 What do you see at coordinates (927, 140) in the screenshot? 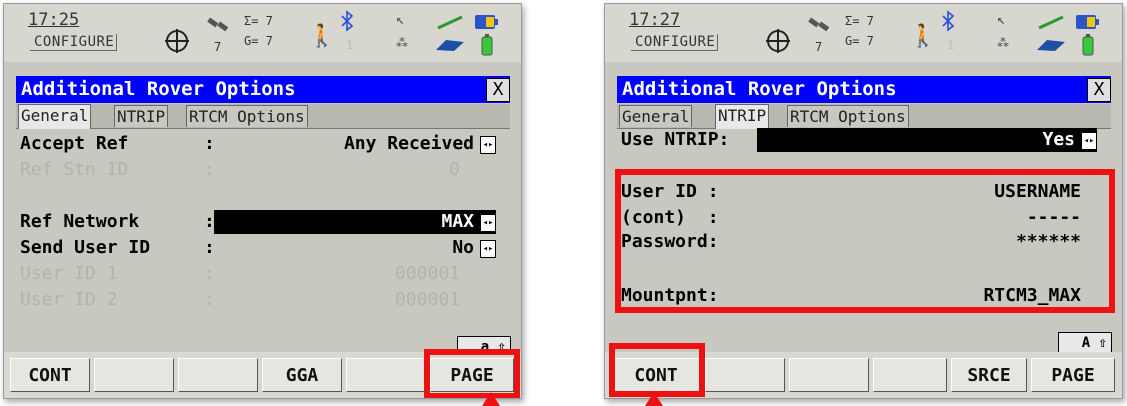
I see `selected-value-highlight: Yes` at bounding box center [927, 140].